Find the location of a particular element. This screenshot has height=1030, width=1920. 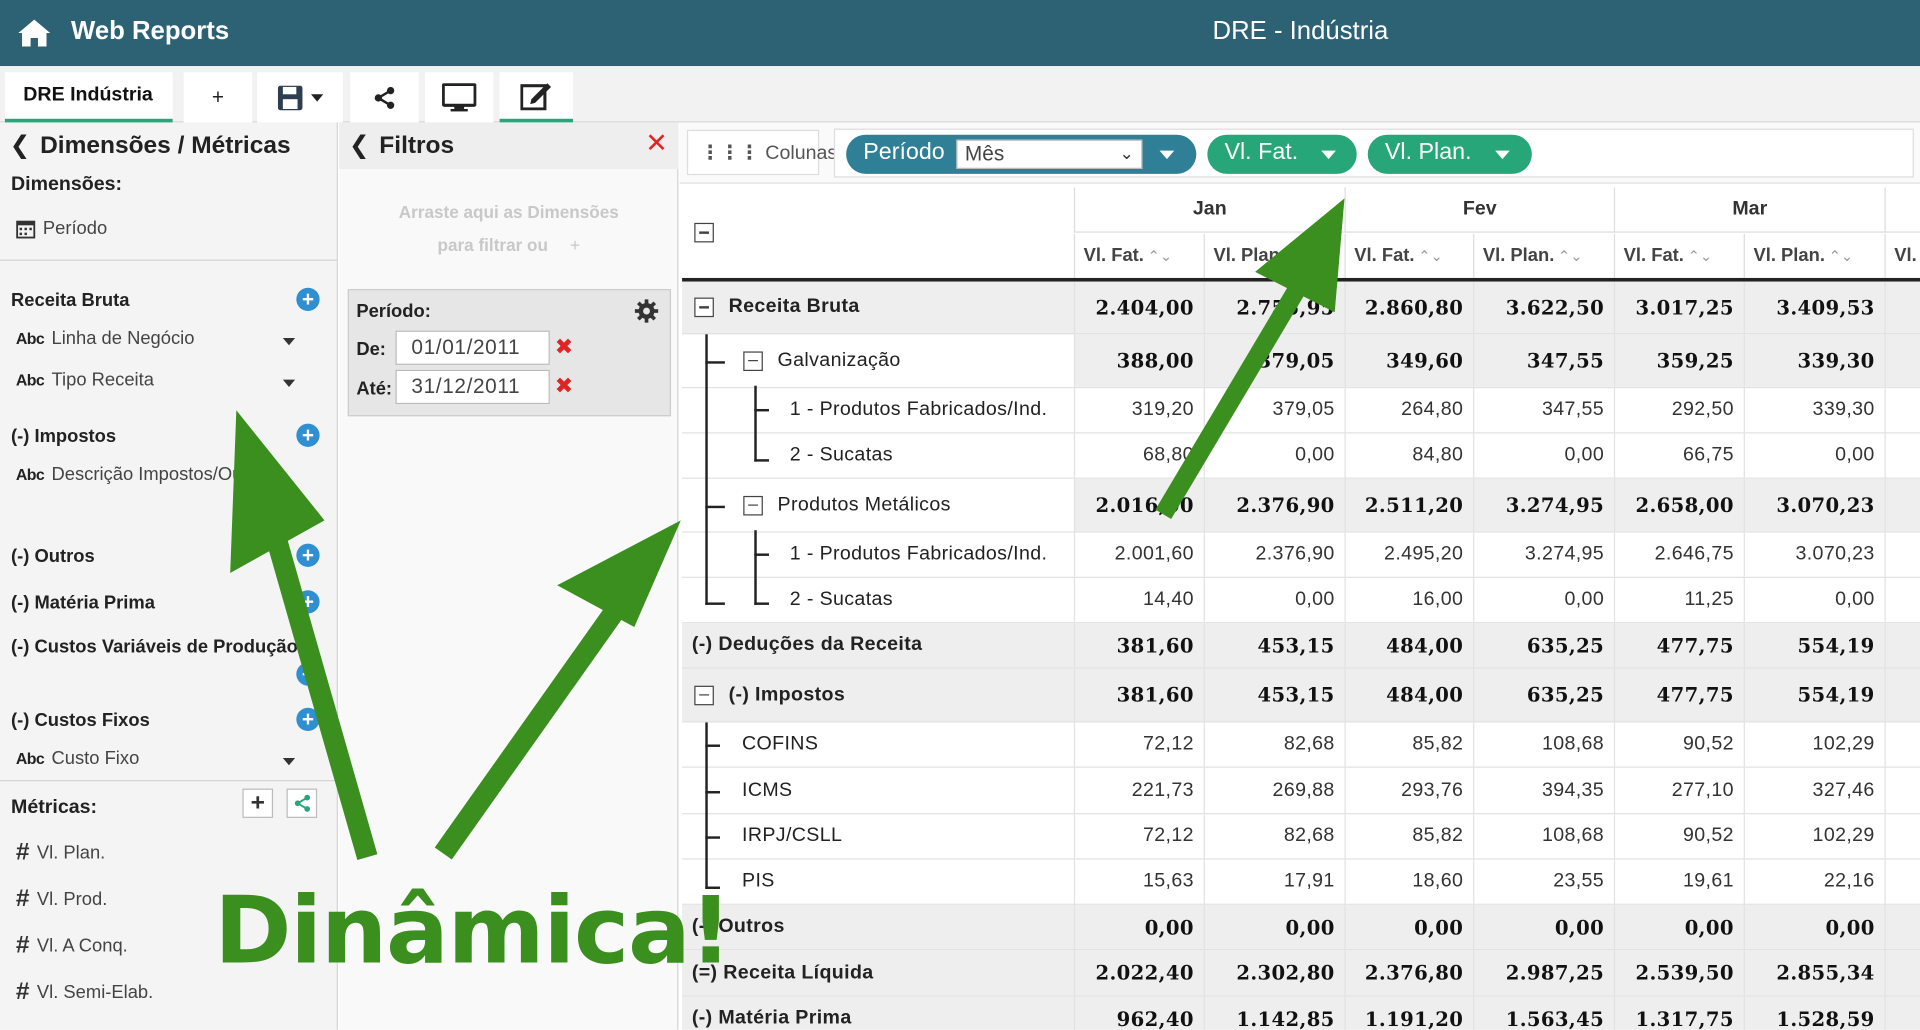

table-row: (-) Outros 0,00 0,00 0,00 0,00 0,00 0,00 is located at coordinates (1301, 927).